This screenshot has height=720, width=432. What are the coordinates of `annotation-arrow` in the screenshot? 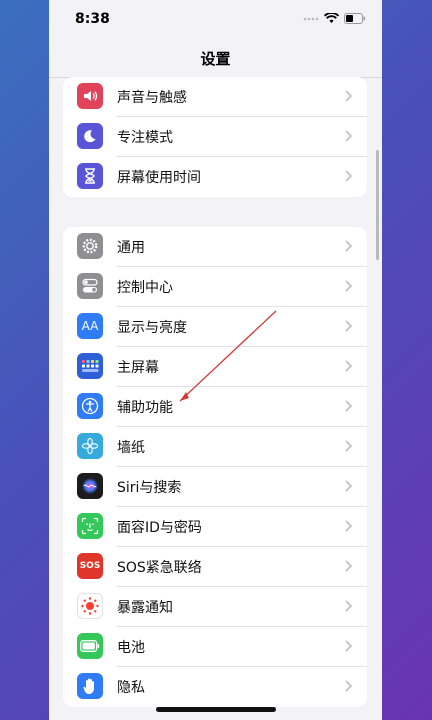 It's located at (228, 356).